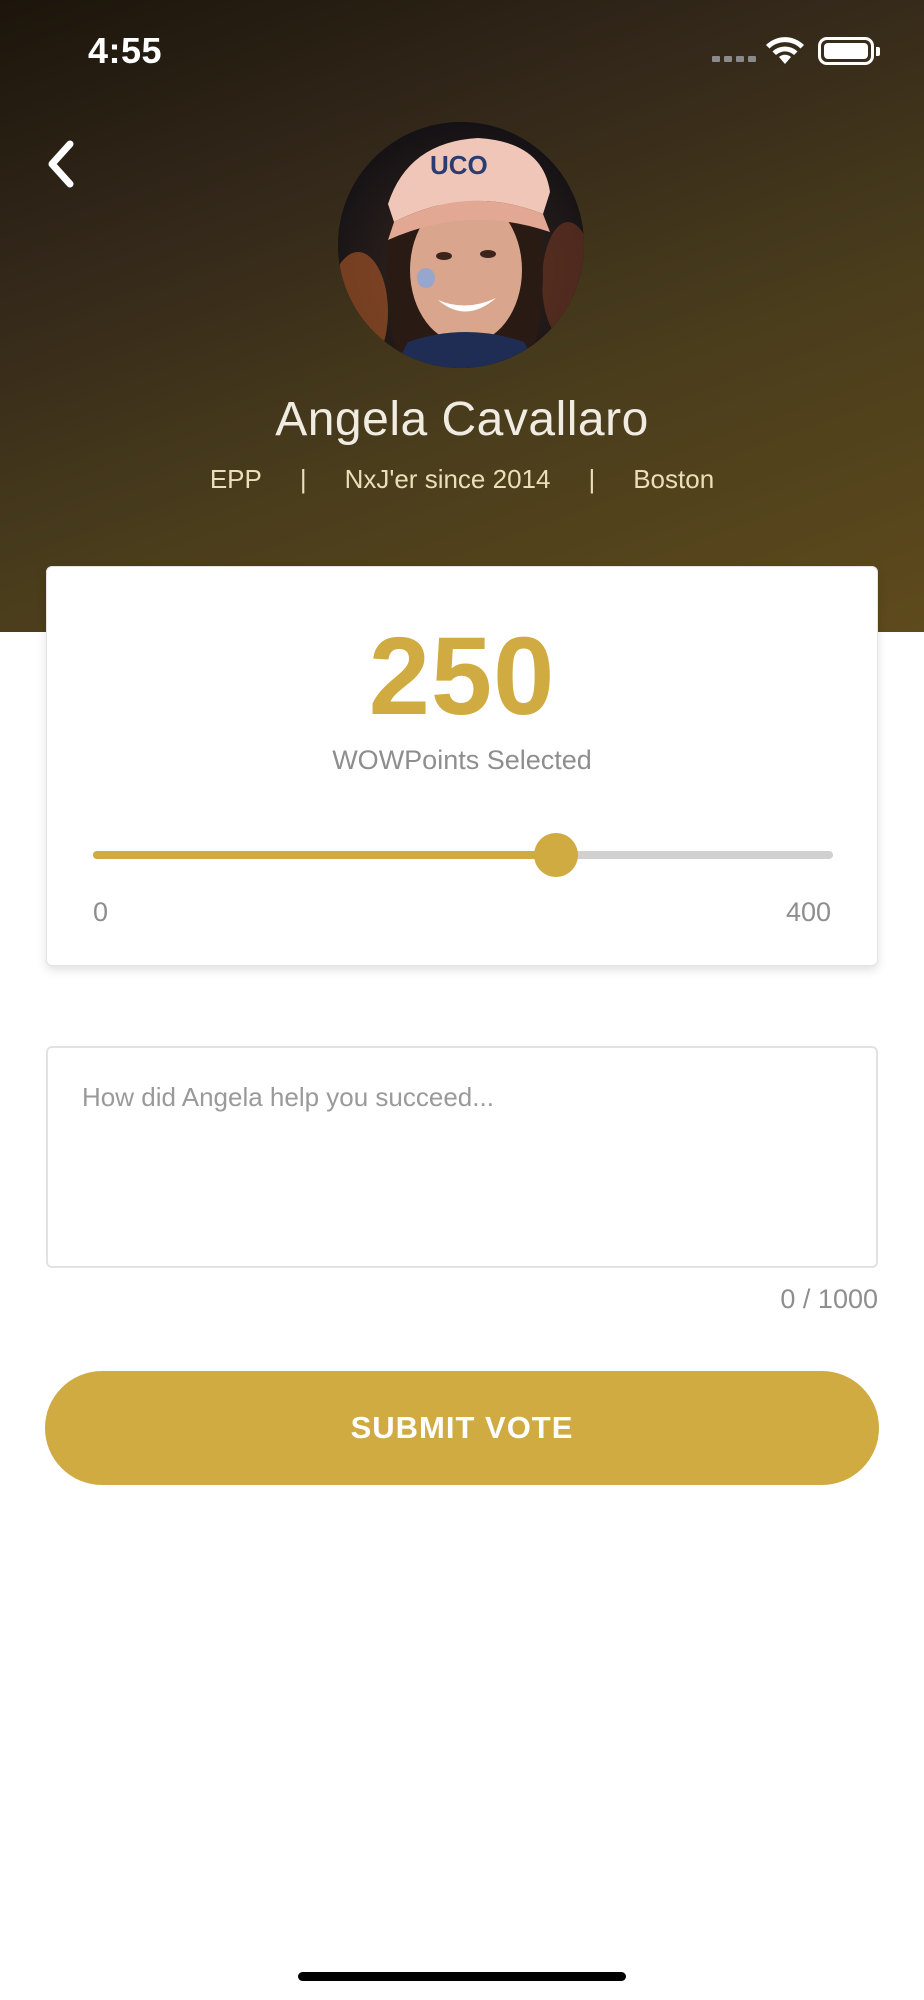 Image resolution: width=924 pixels, height=2000 pixels. I want to click on wifi-icon, so click(785, 50).